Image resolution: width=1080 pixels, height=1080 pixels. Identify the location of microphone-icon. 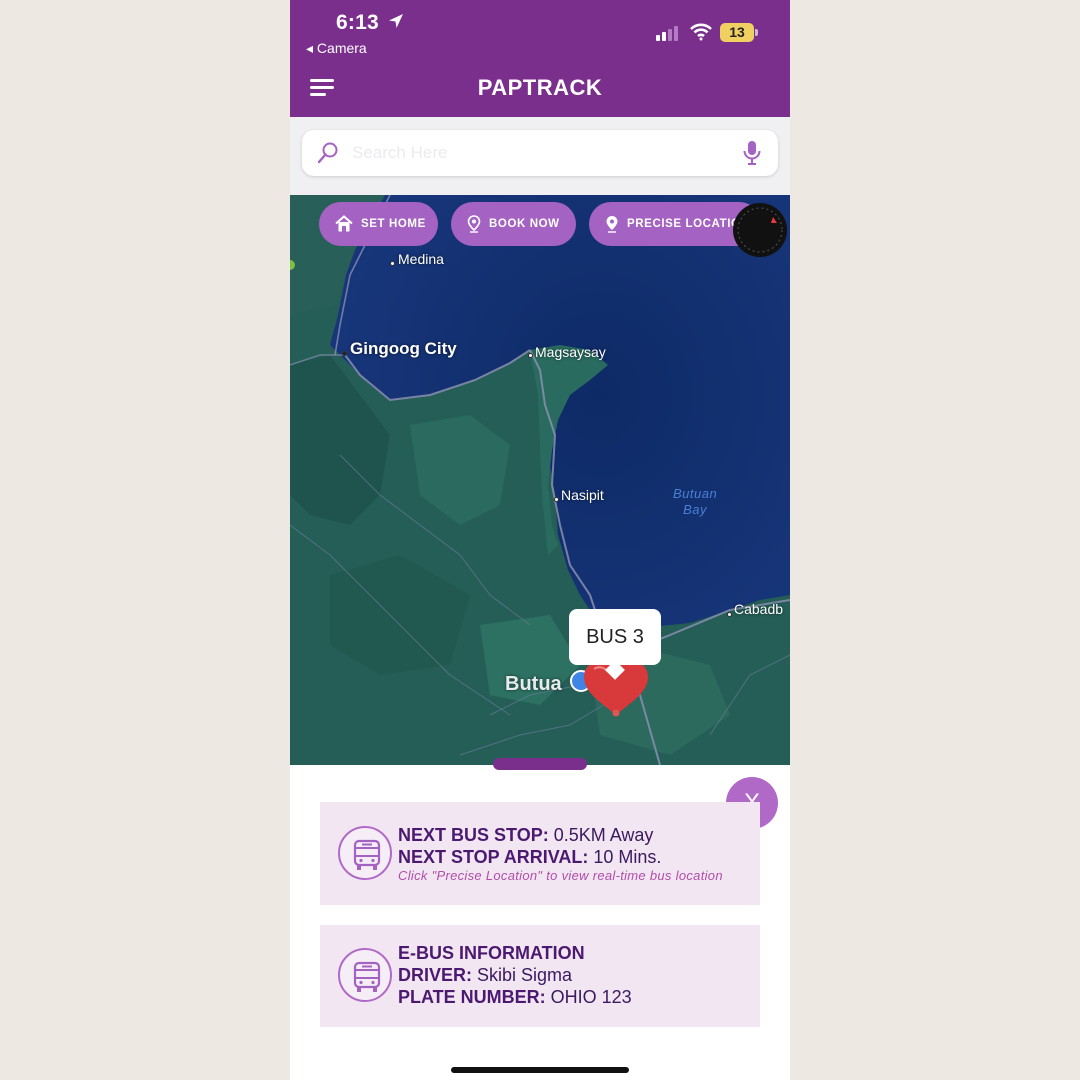
(752, 153).